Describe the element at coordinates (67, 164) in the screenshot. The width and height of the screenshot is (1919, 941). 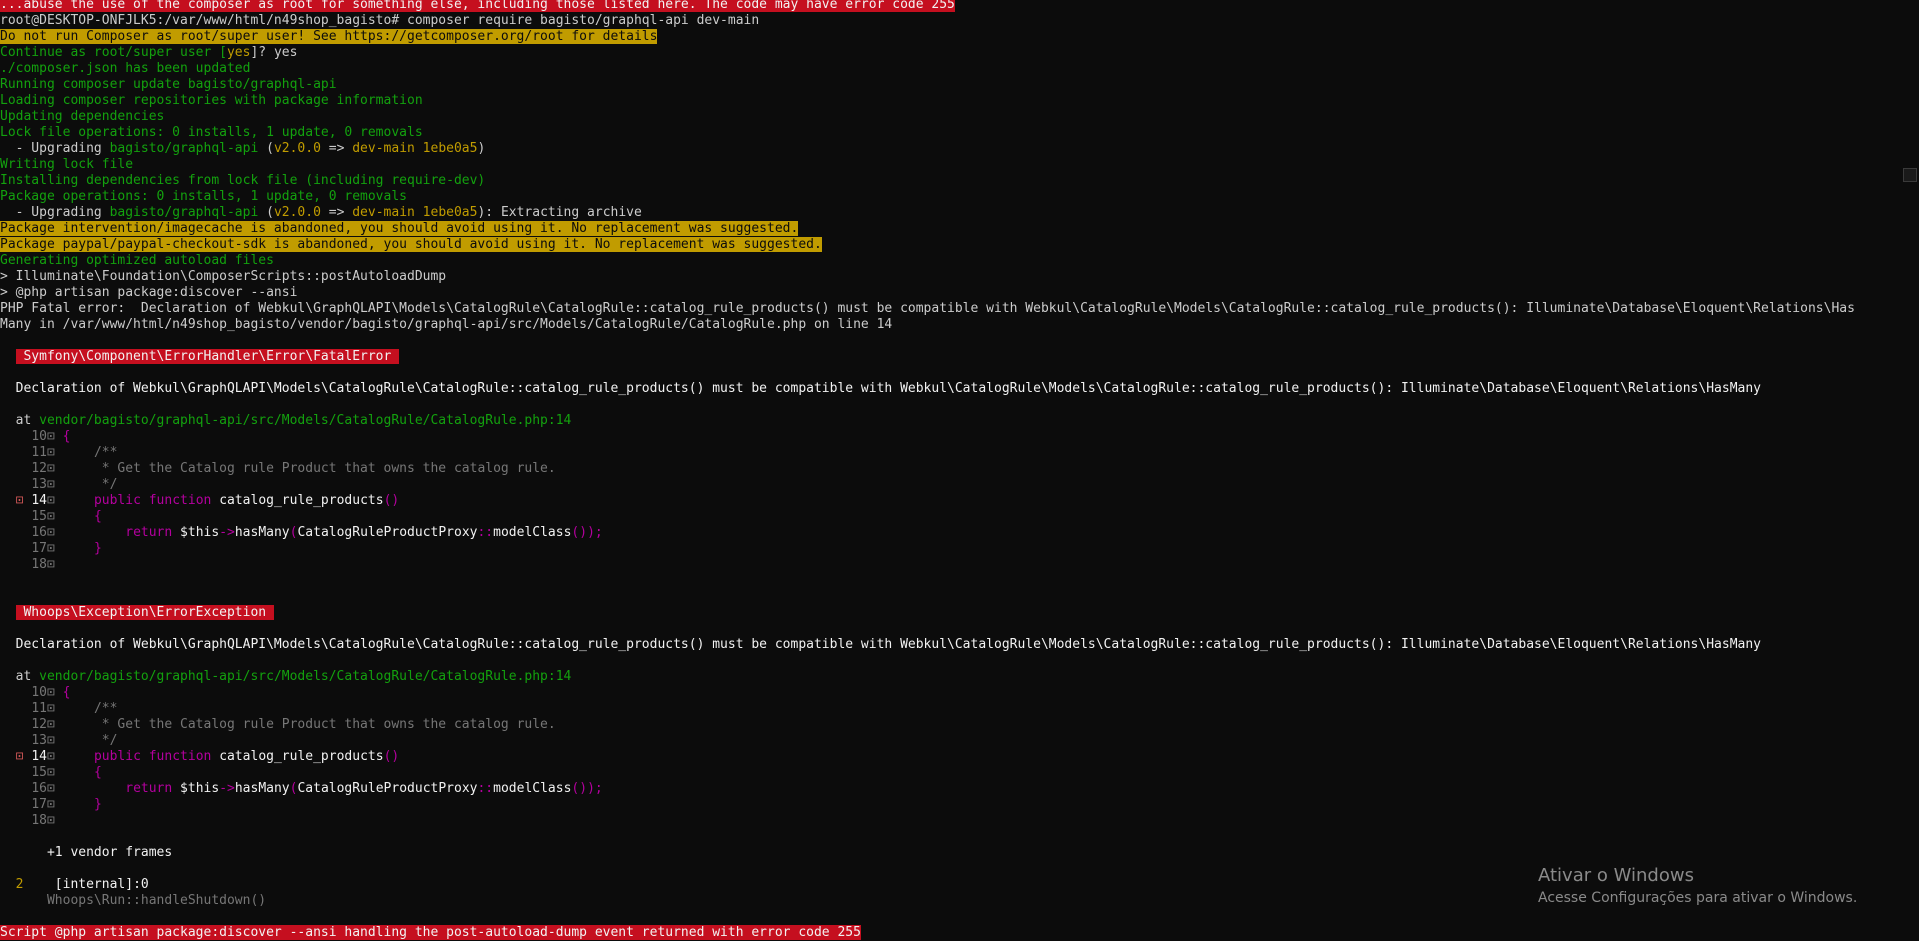
I see `writing-lock-line: Writing lock file` at that location.